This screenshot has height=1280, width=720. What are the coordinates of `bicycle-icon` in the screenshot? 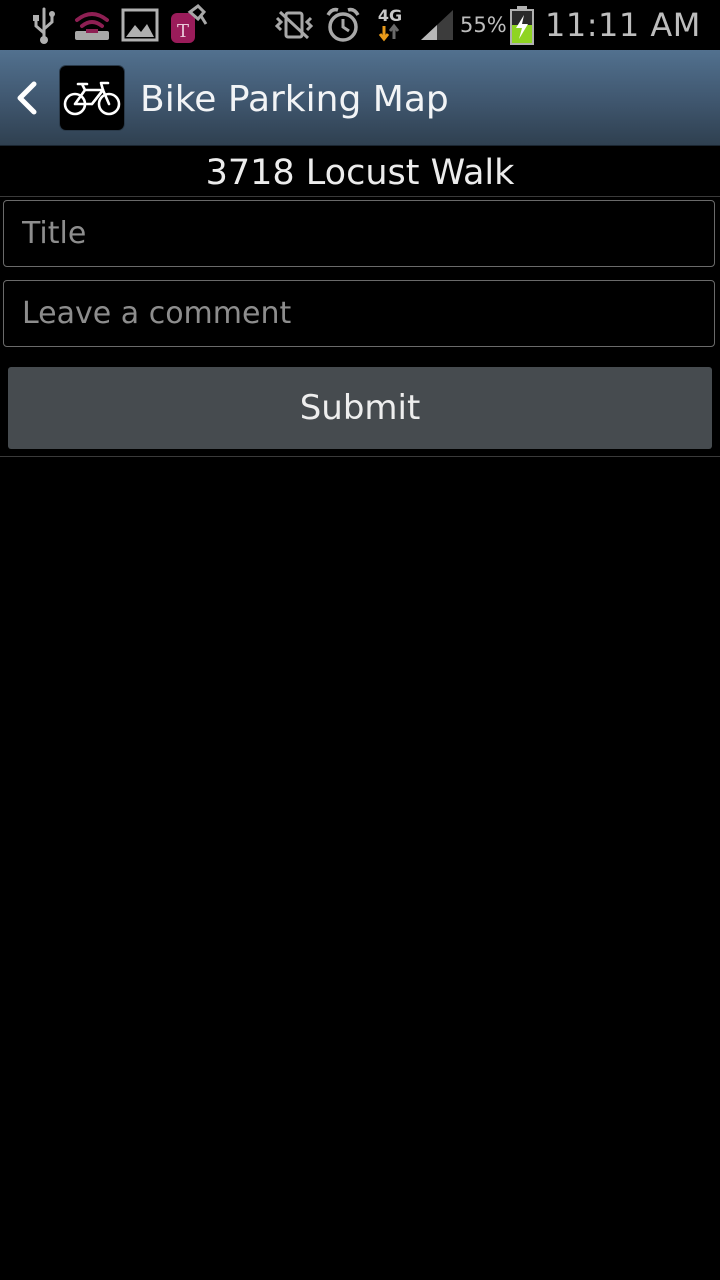 It's located at (92, 98).